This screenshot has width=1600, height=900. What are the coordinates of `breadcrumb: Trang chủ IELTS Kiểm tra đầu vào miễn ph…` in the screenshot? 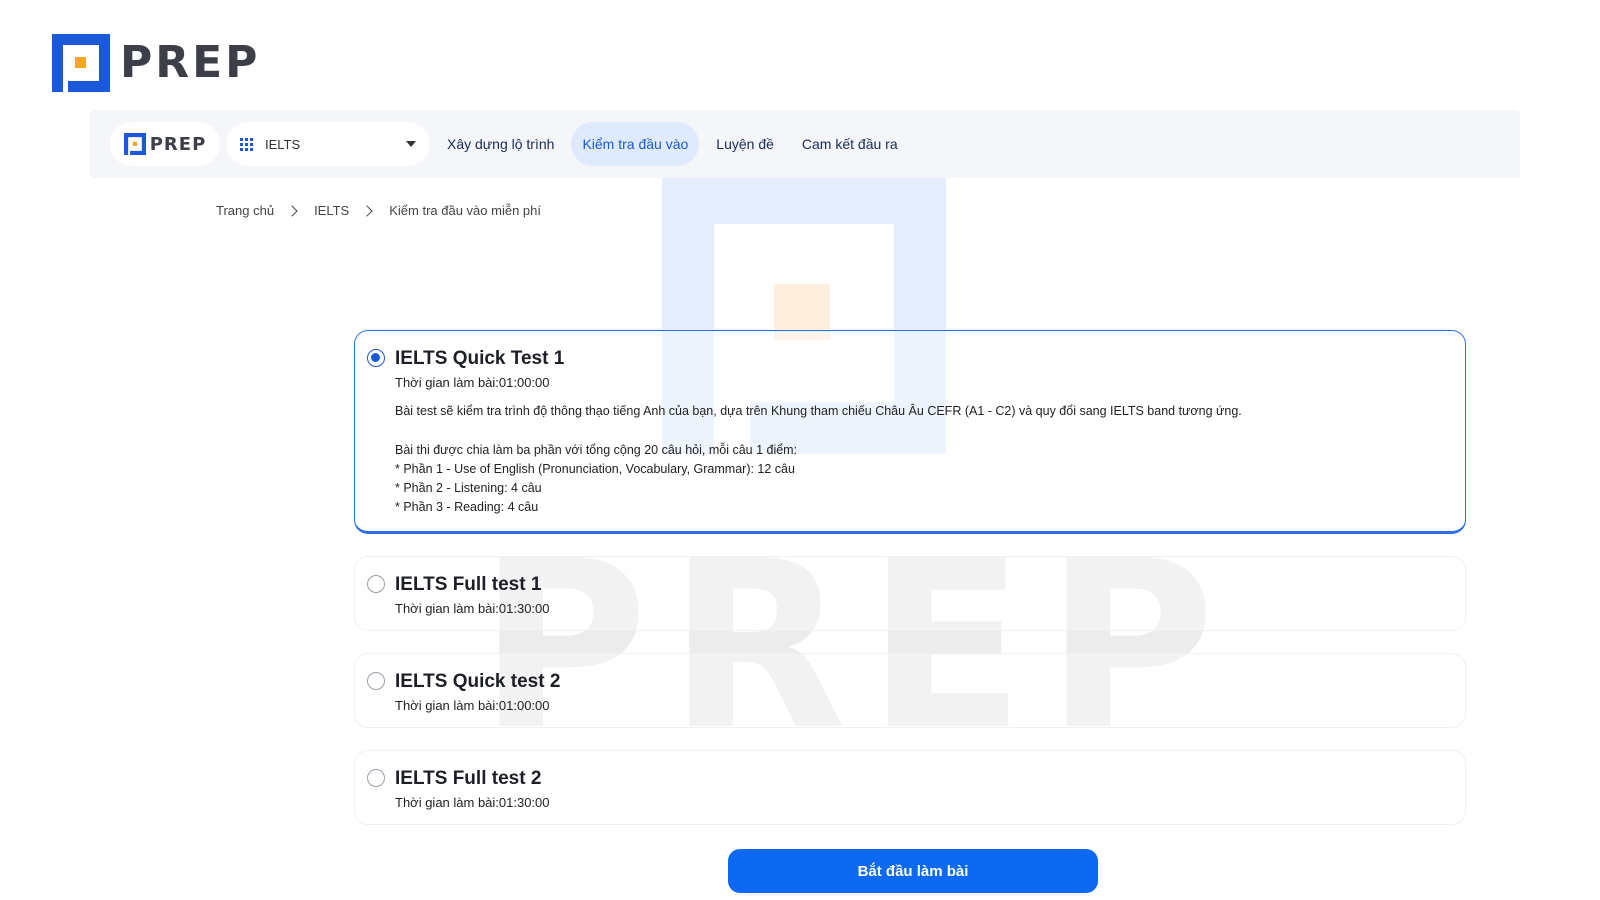 It's located at (378, 210).